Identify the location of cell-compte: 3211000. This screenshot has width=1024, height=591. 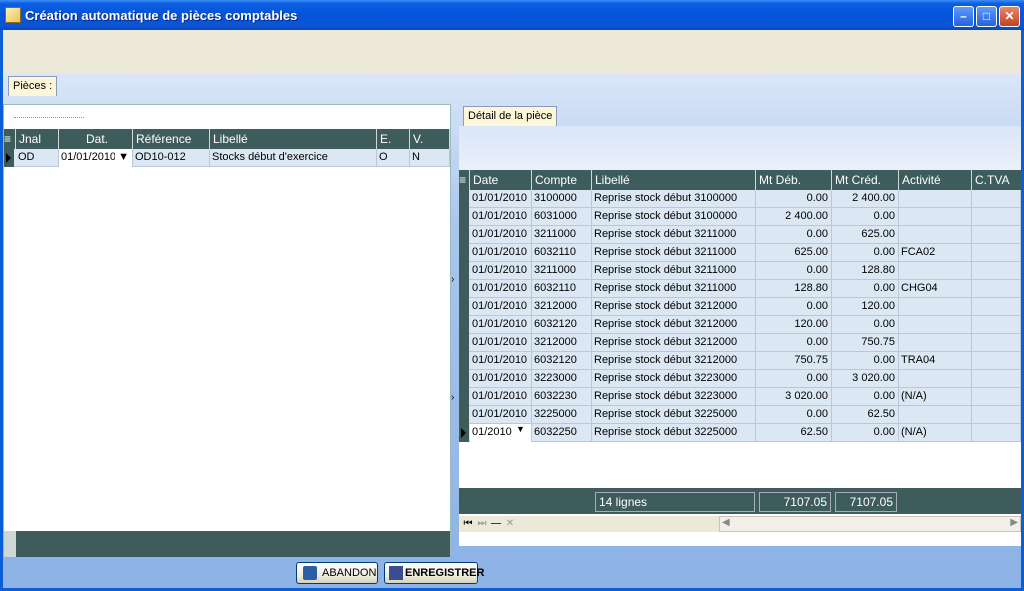
(562, 235).